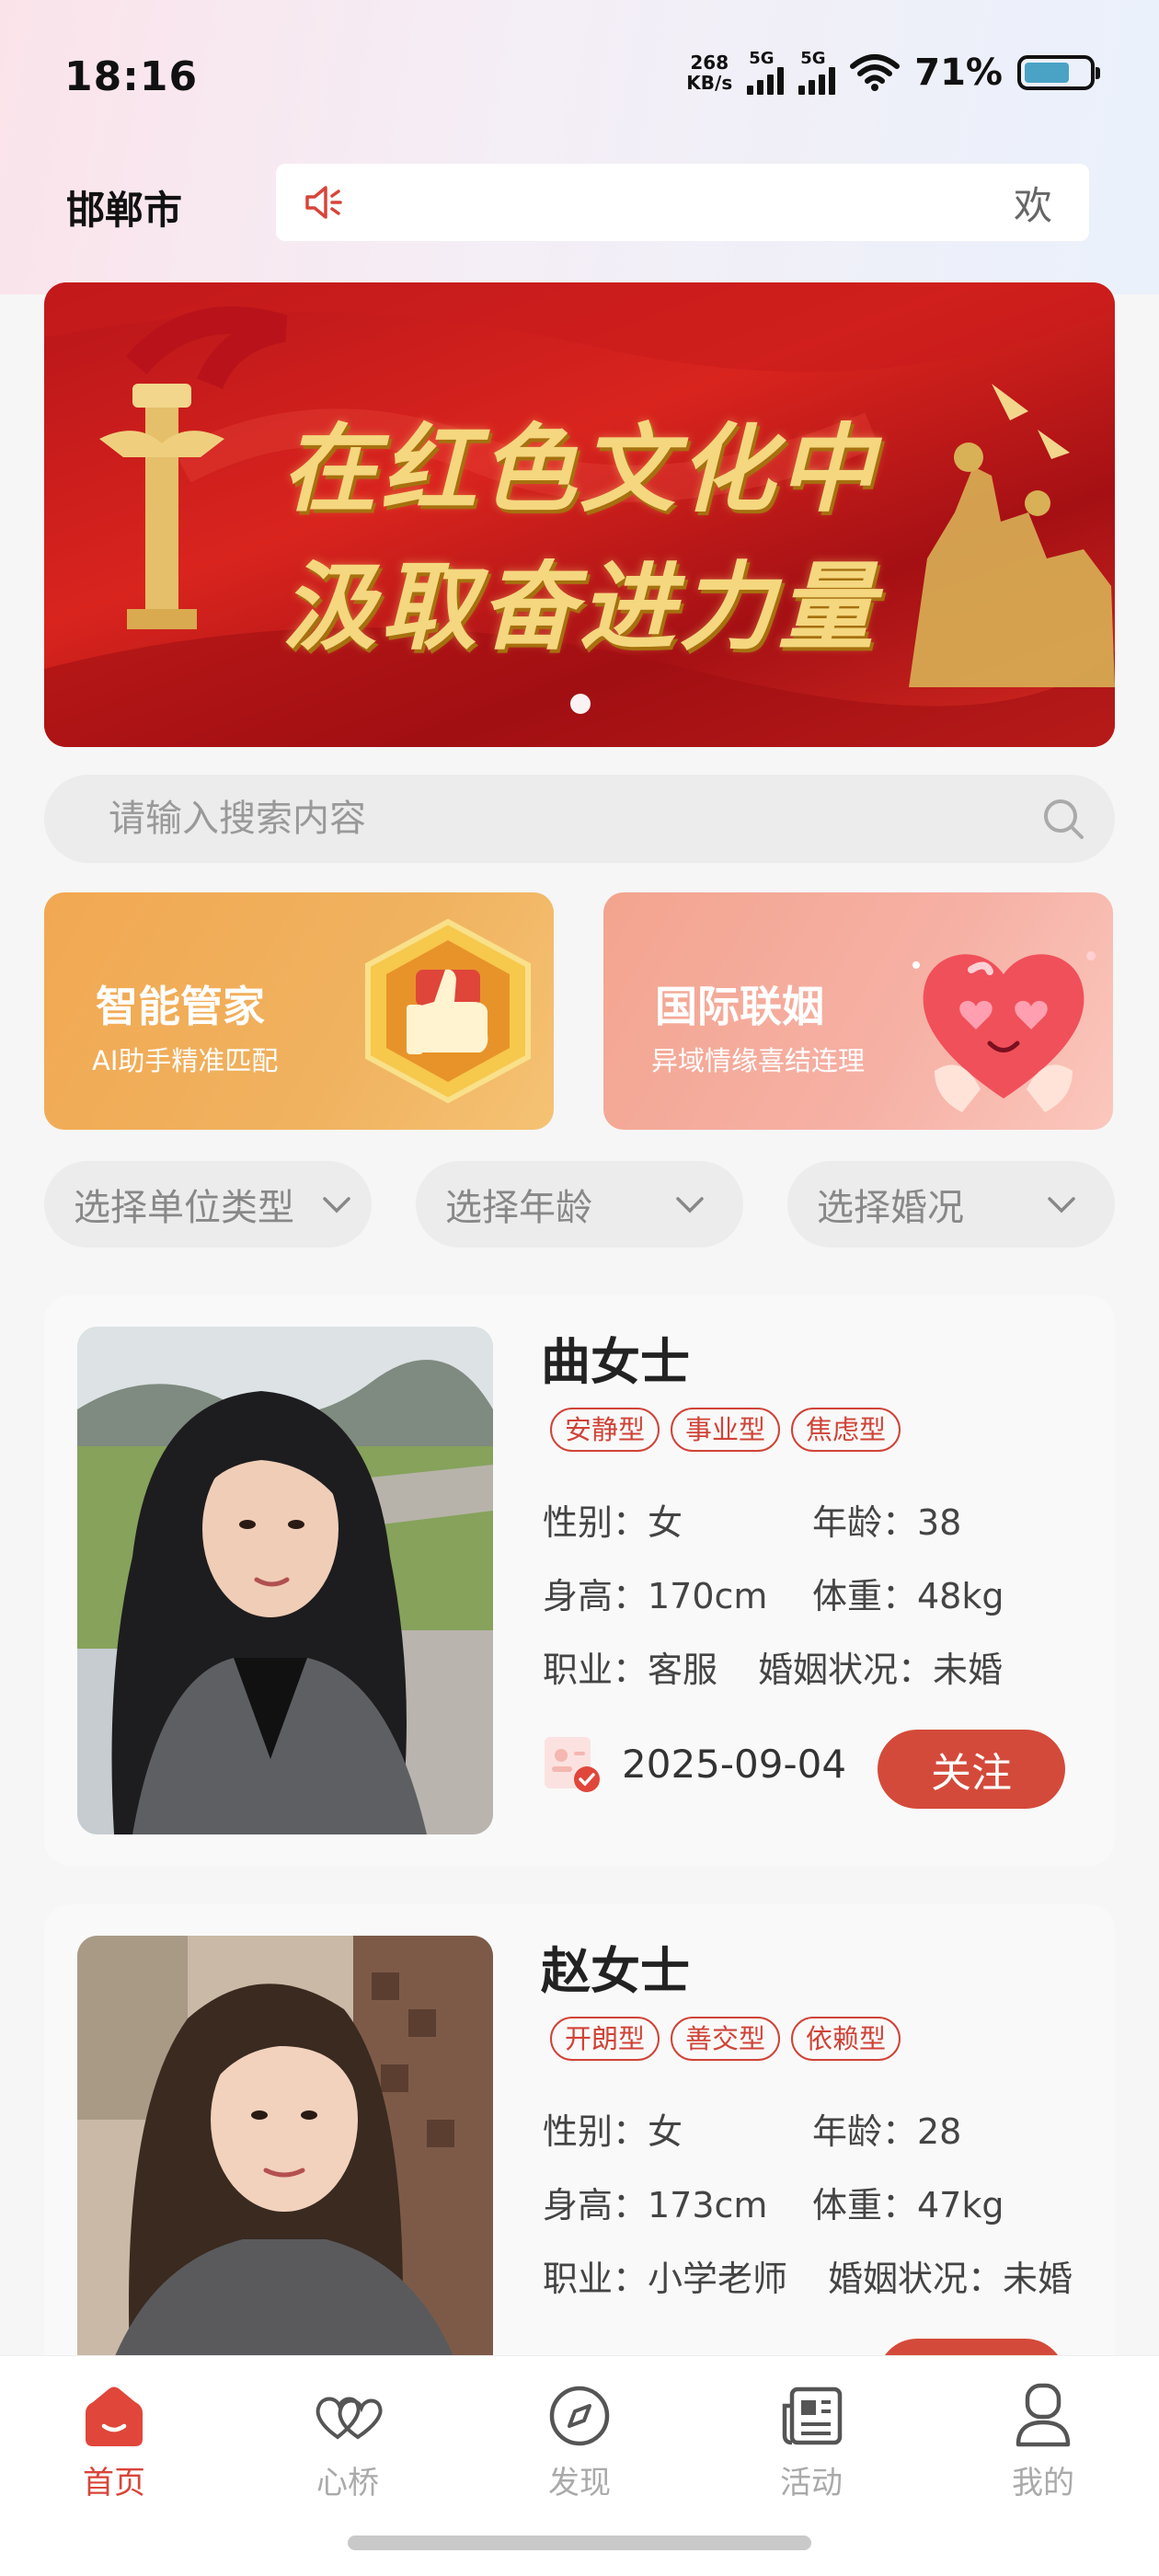 This screenshot has height=2576, width=1159. I want to click on carousel-indicator, so click(580, 704).